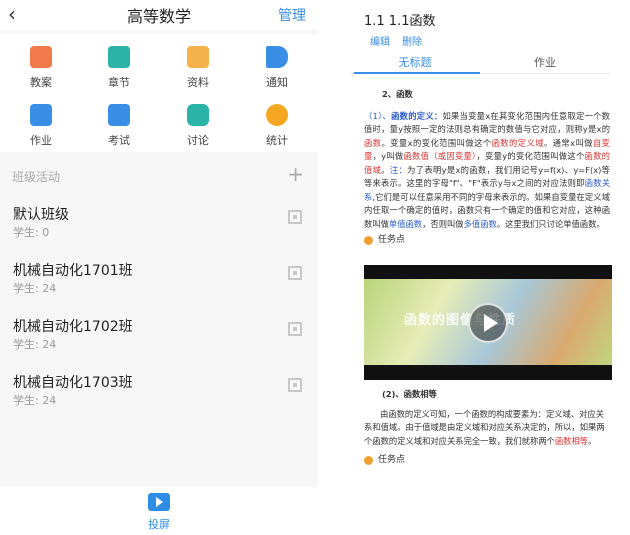  Describe the element at coordinates (545, 62) in the screenshot. I see `tab-homework: 作业` at that location.